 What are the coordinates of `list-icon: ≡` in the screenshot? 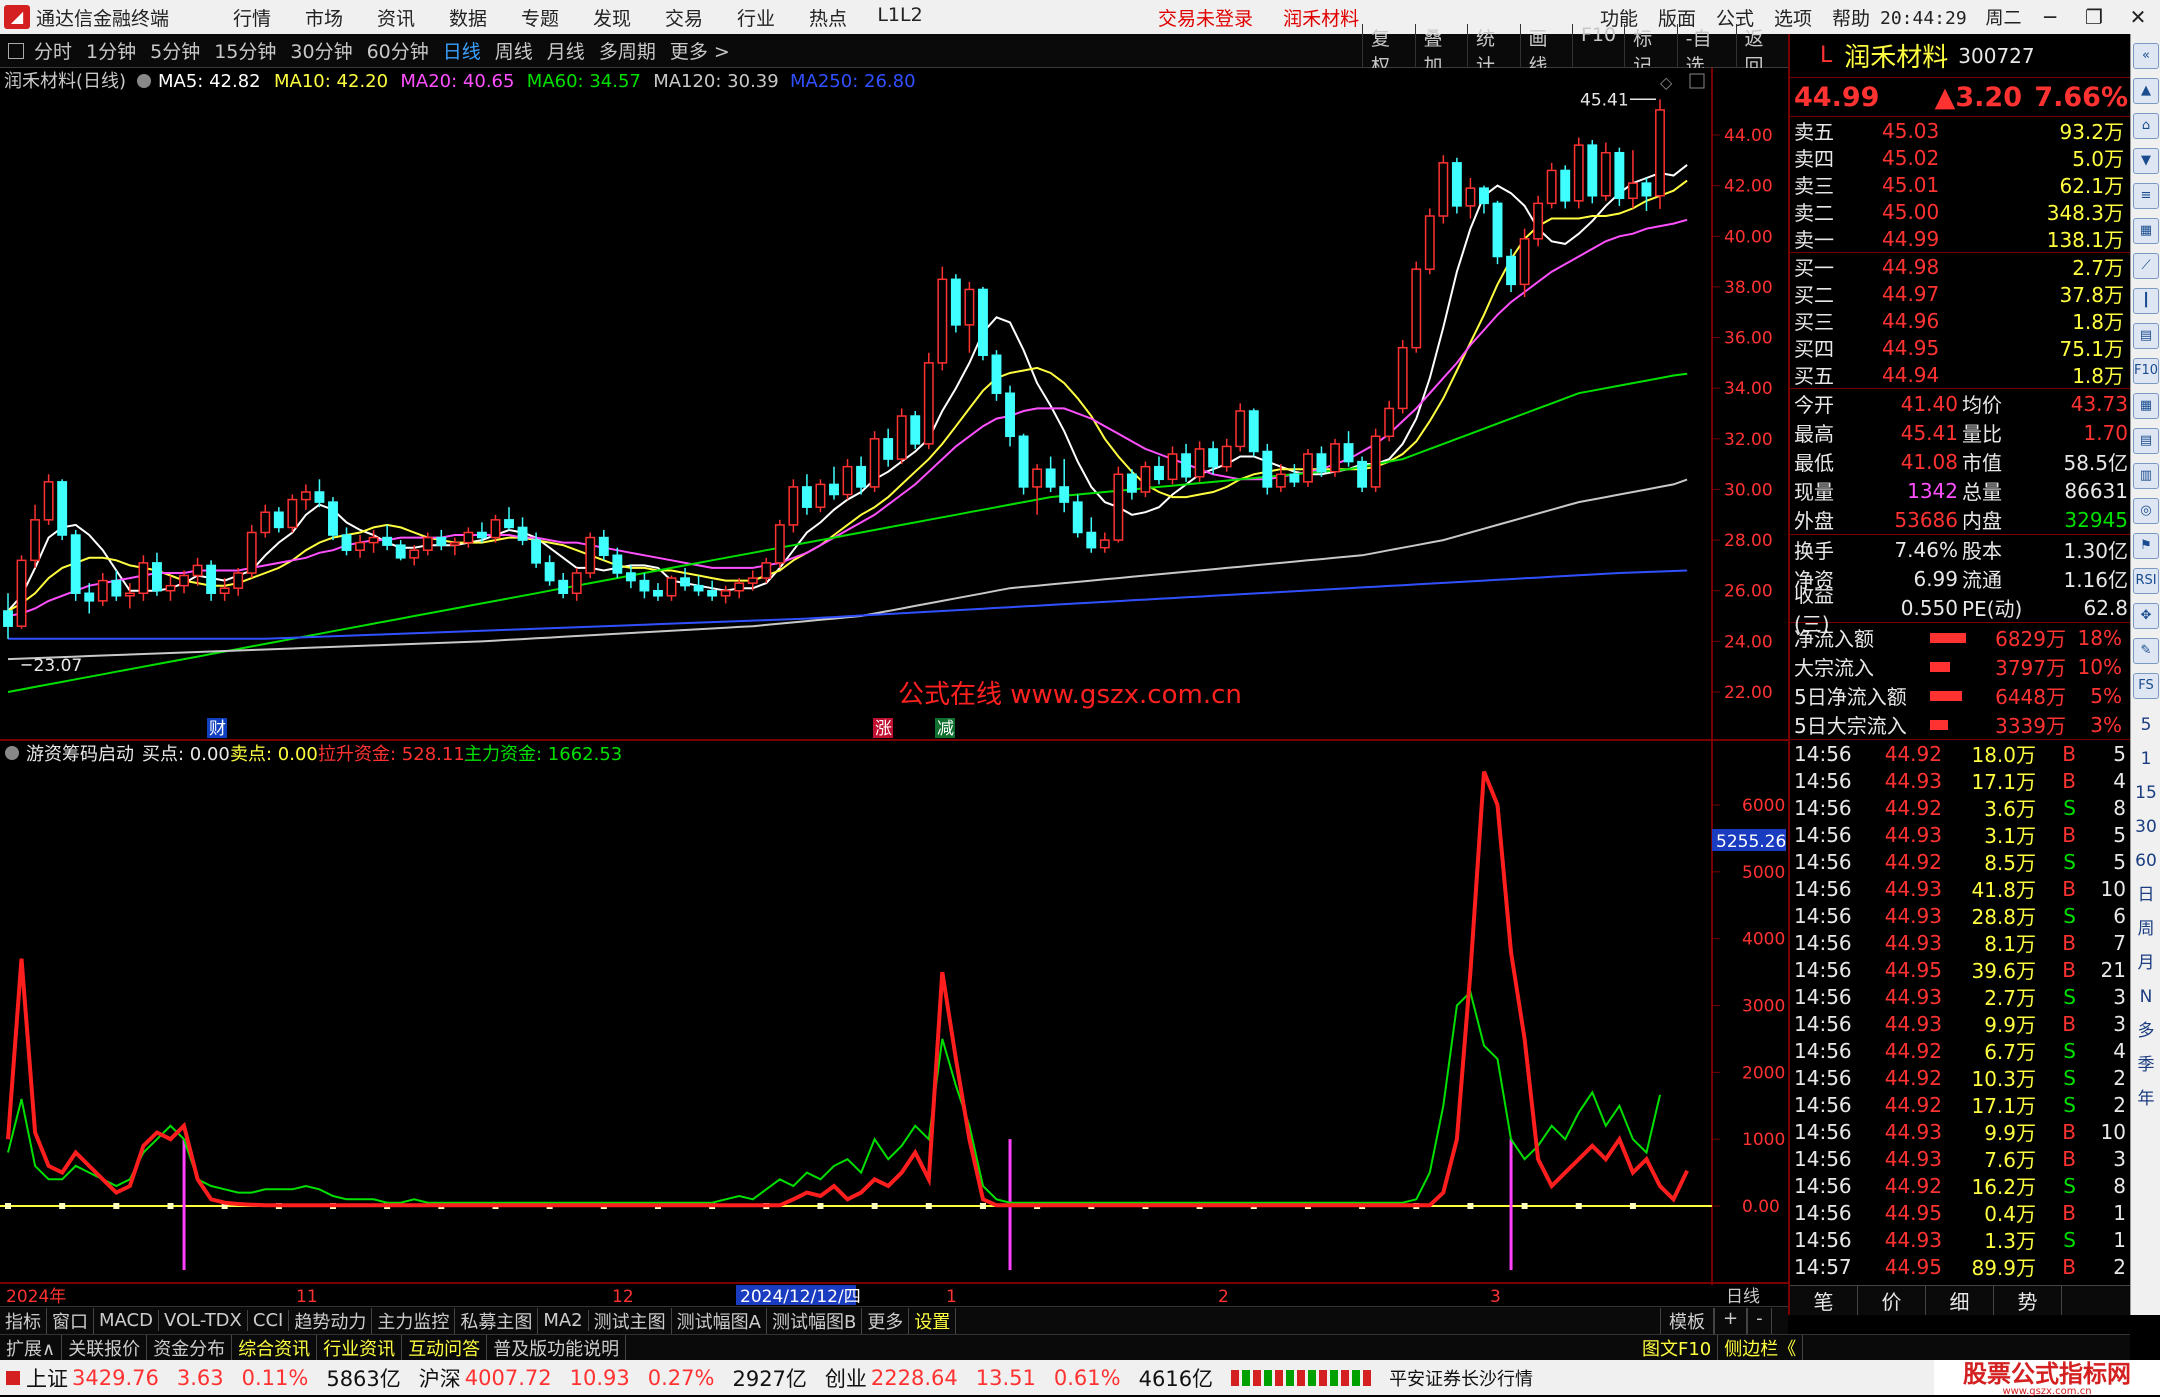 It's located at (2146, 196).